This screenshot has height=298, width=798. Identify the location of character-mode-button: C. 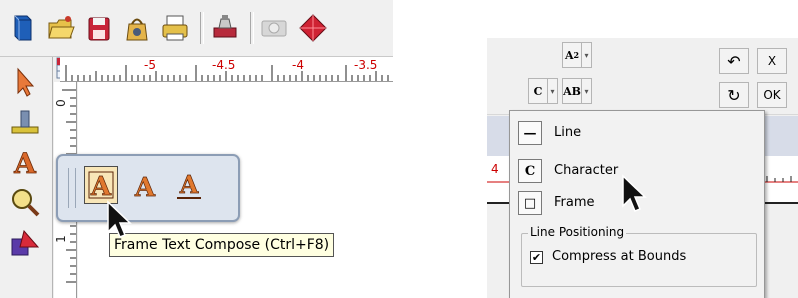
(538, 91).